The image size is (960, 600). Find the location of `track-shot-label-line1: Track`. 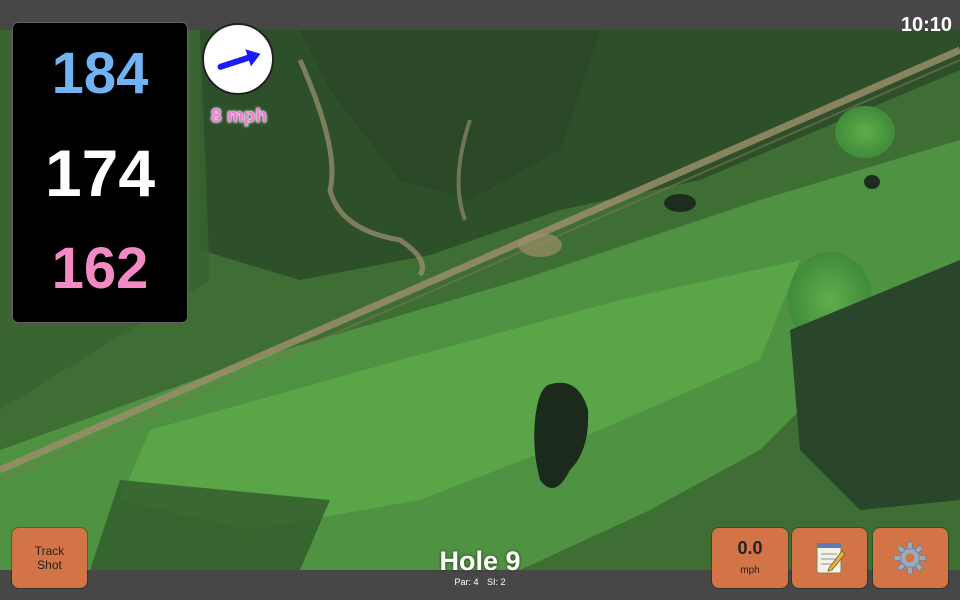

track-shot-label-line1: Track is located at coordinates (49, 551).